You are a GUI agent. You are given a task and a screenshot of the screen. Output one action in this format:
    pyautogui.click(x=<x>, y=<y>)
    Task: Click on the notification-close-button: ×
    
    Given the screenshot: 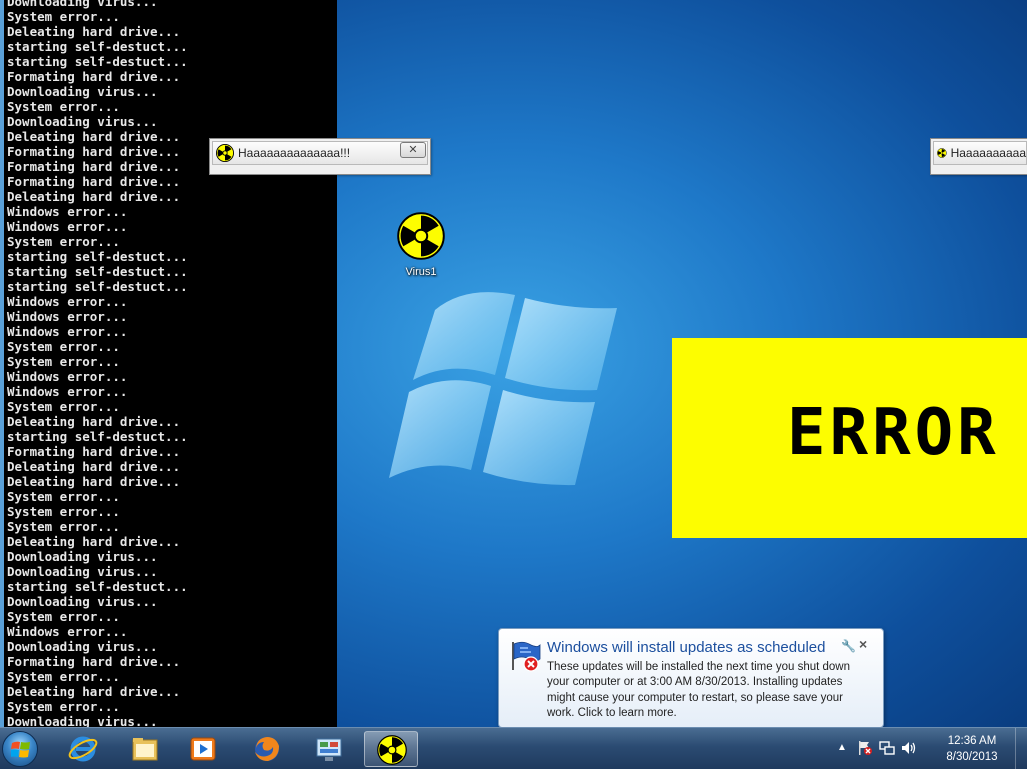 What is the action you would take?
    pyautogui.click(x=863, y=644)
    